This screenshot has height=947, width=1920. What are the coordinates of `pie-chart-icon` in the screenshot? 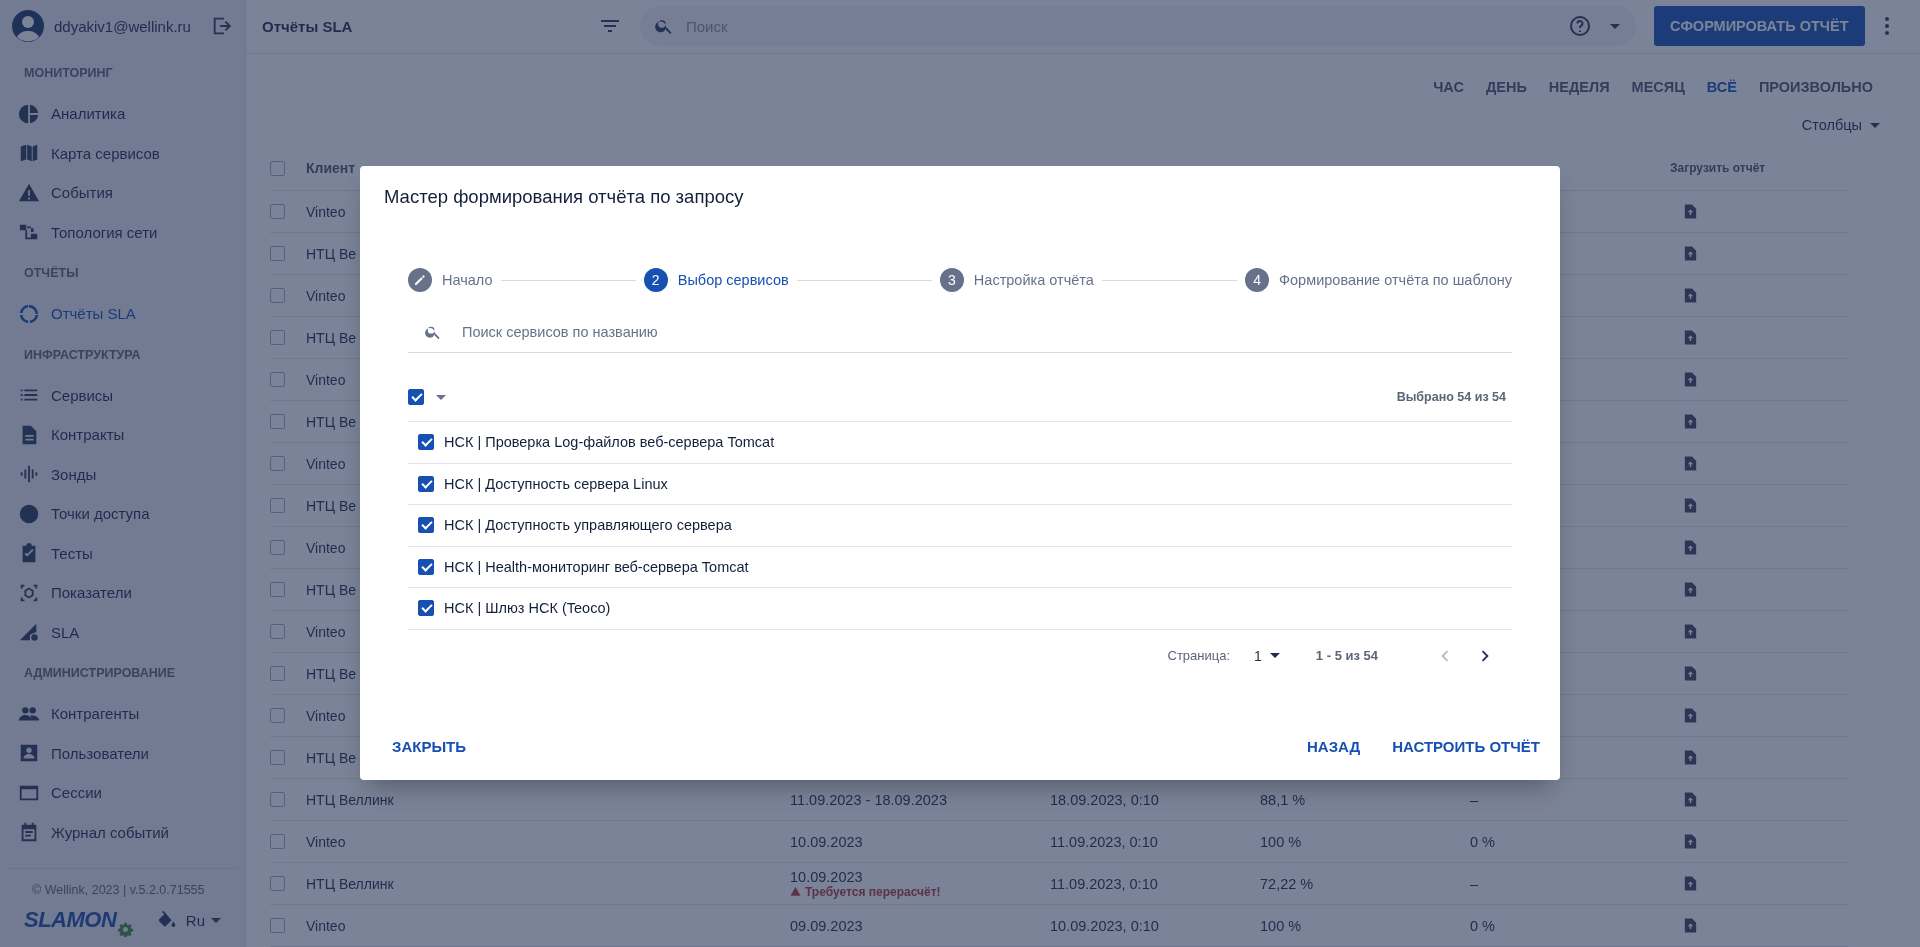 It's located at (29, 113).